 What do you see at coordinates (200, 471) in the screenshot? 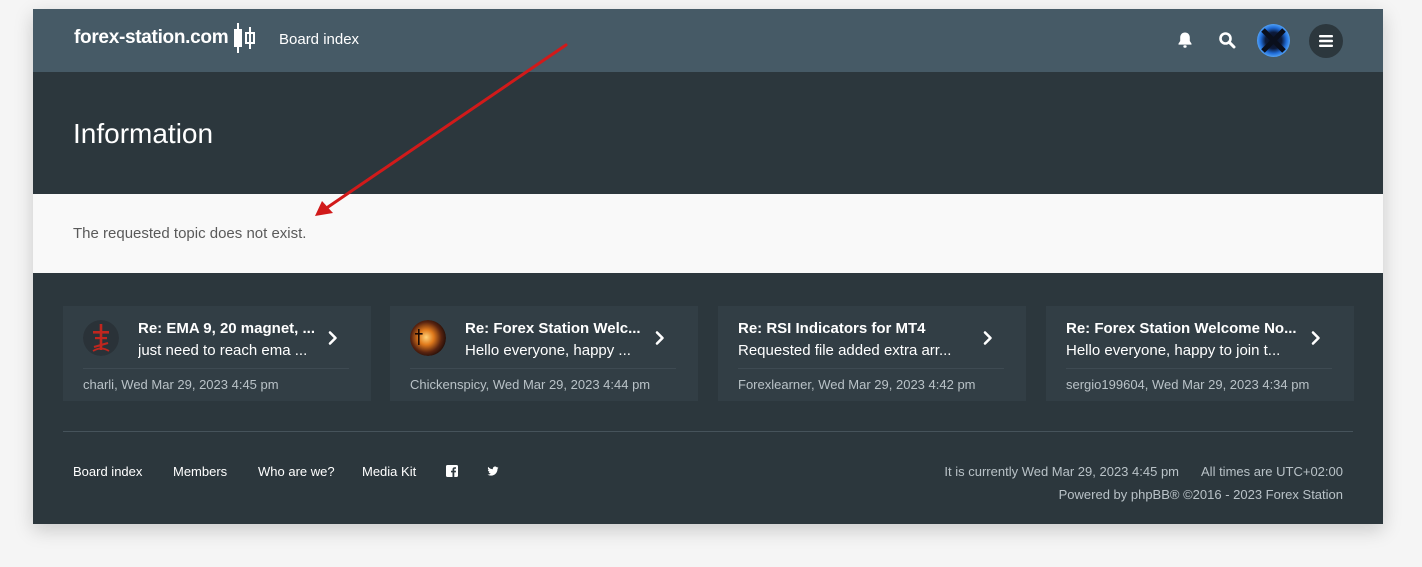
I see `footer-link-members: Members` at bounding box center [200, 471].